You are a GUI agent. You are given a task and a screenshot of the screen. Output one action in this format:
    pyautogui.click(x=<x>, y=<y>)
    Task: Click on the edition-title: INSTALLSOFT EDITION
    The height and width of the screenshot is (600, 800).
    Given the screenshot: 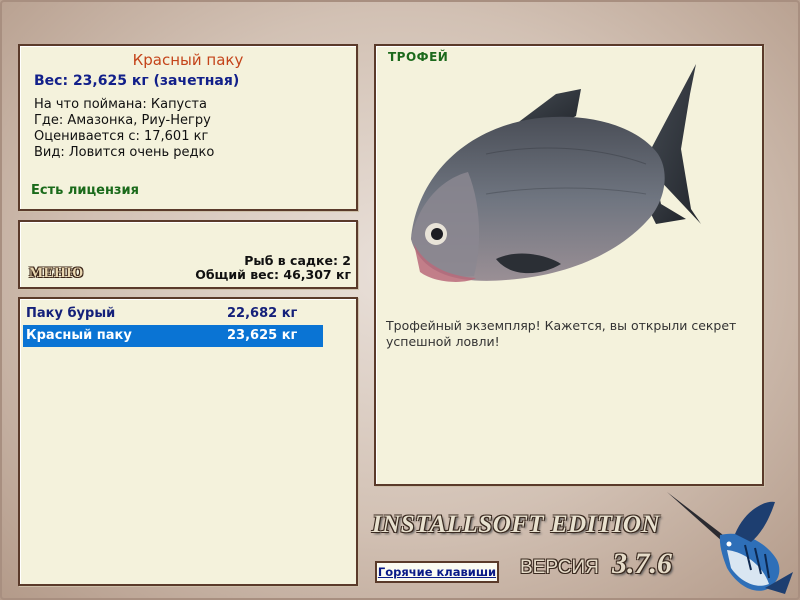 What is the action you would take?
    pyautogui.click(x=516, y=524)
    